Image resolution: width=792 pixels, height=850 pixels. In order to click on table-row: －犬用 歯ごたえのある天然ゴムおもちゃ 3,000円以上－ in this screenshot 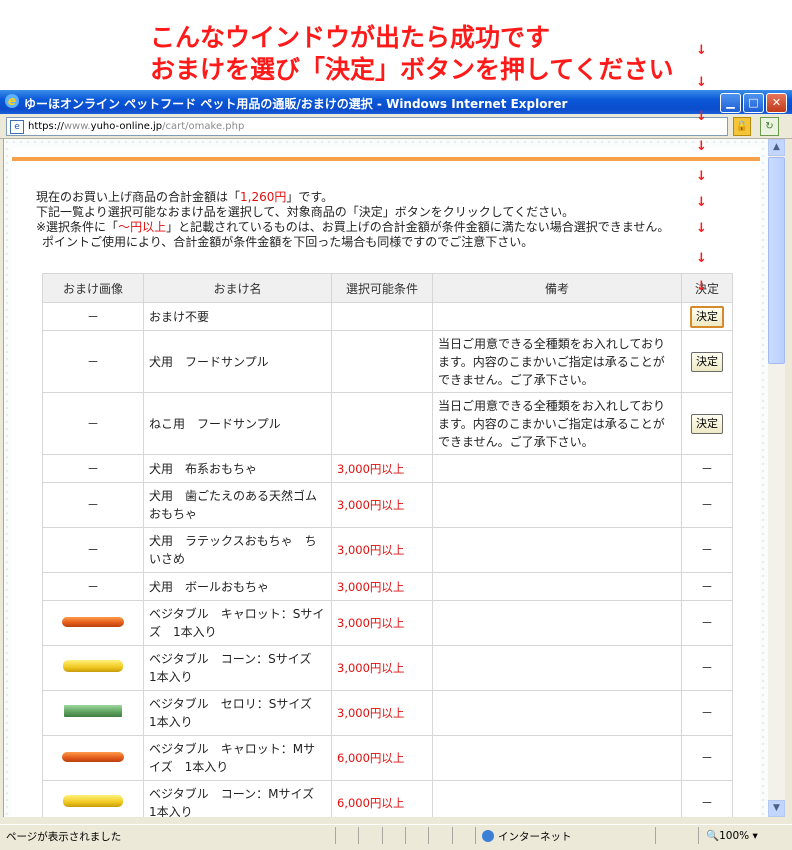, I will do `click(387, 505)`.